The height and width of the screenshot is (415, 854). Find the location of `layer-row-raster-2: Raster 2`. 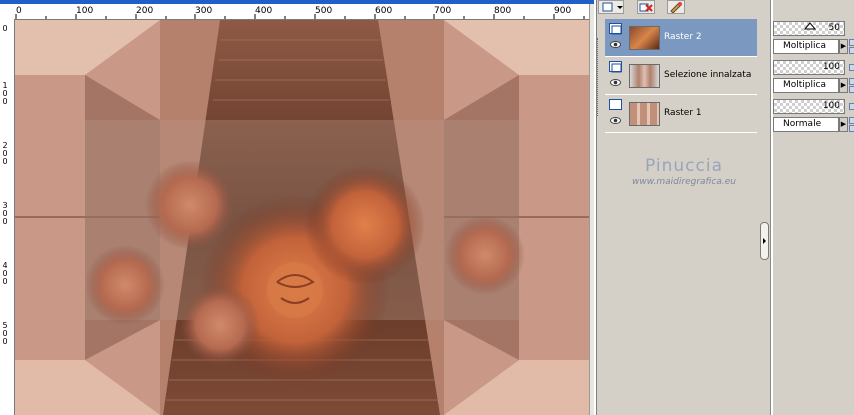

layer-row-raster-2: Raster 2 is located at coordinates (681, 38).